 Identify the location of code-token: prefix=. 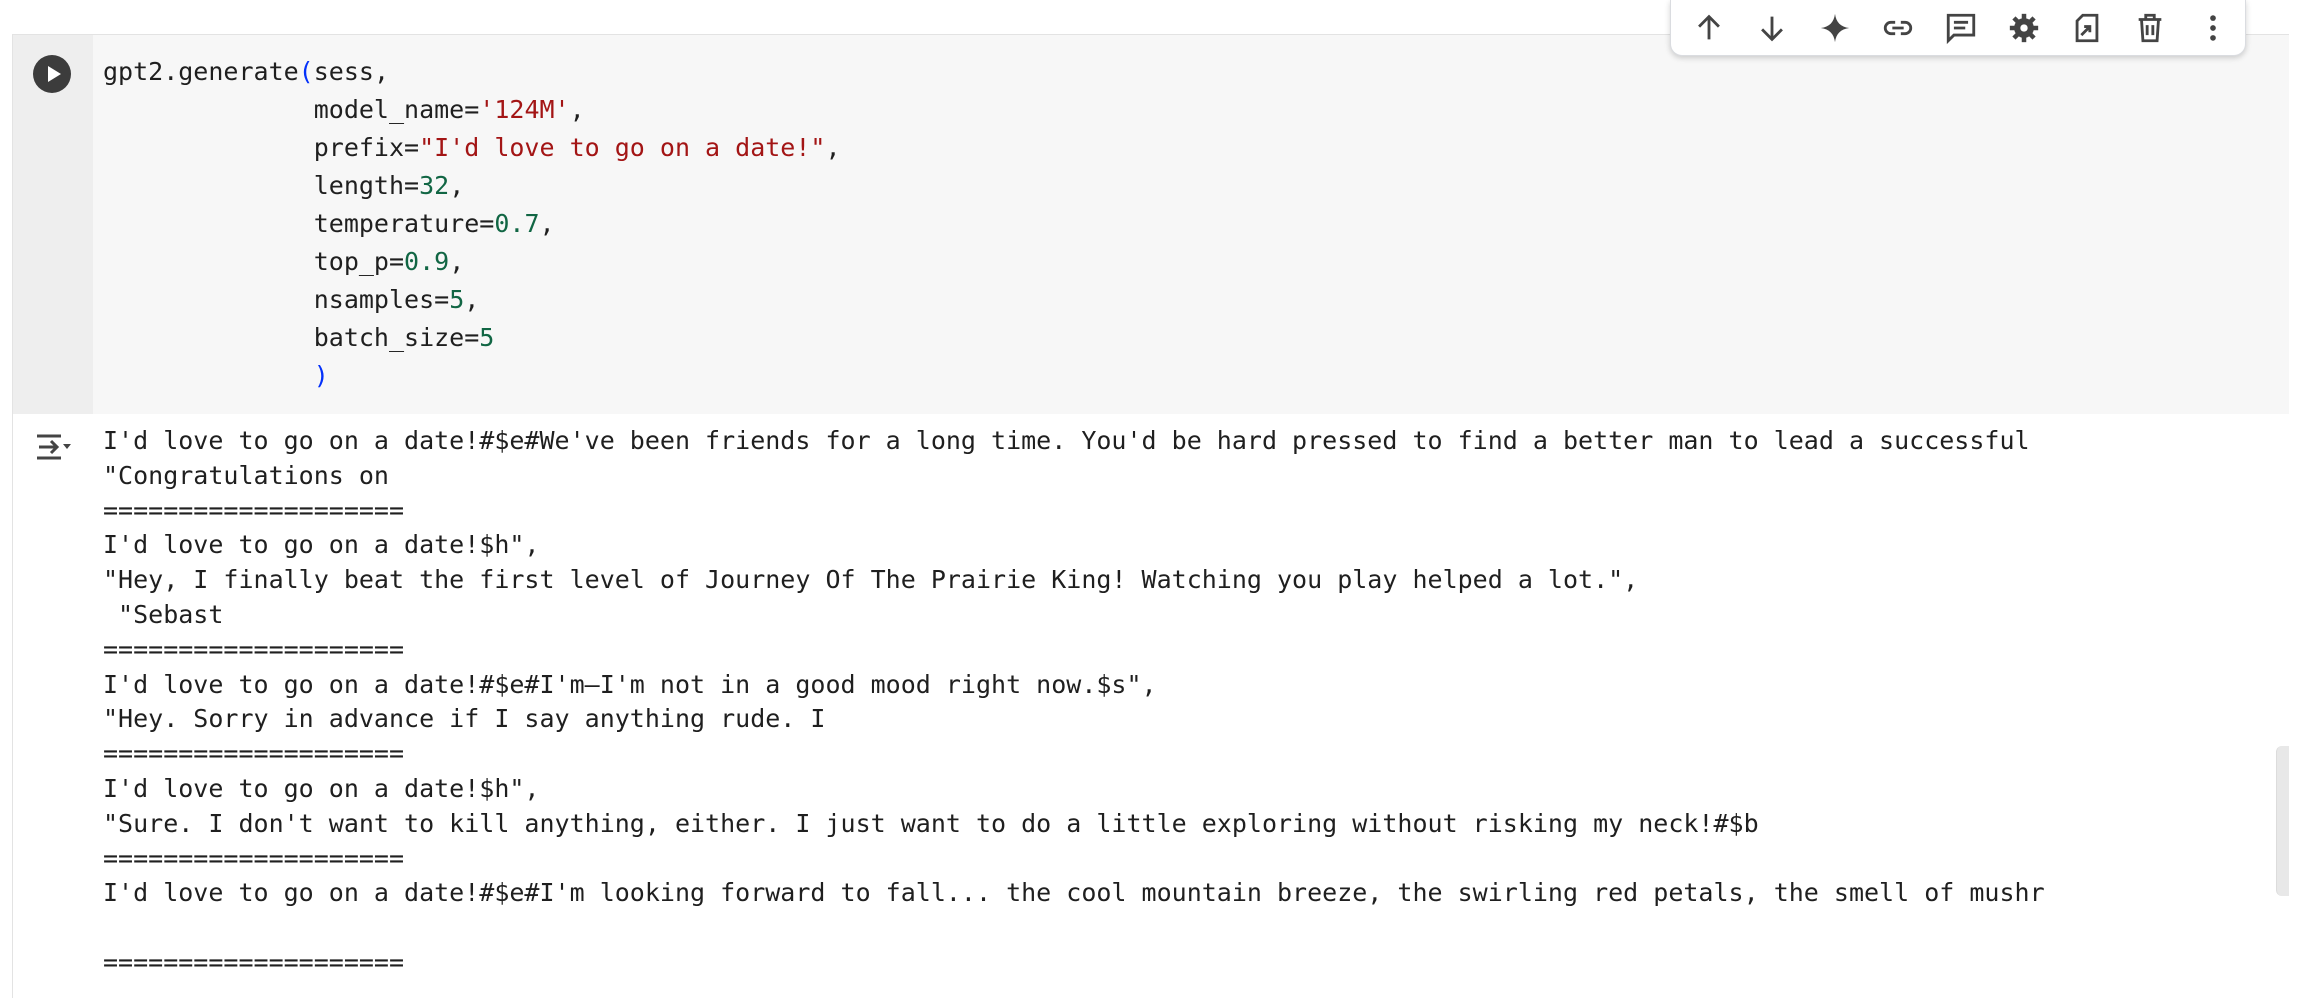
(261, 147).